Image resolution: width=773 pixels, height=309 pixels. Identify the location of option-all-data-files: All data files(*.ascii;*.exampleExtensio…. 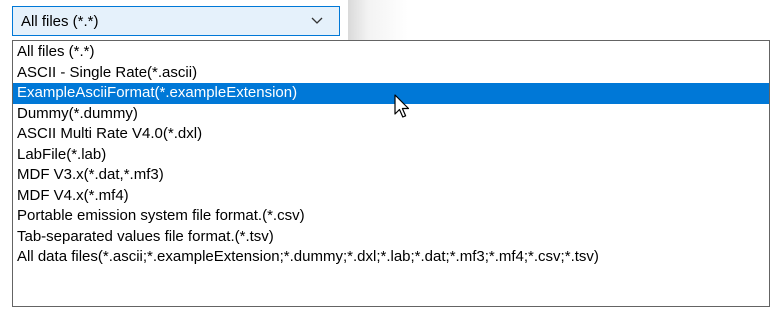
(391, 257).